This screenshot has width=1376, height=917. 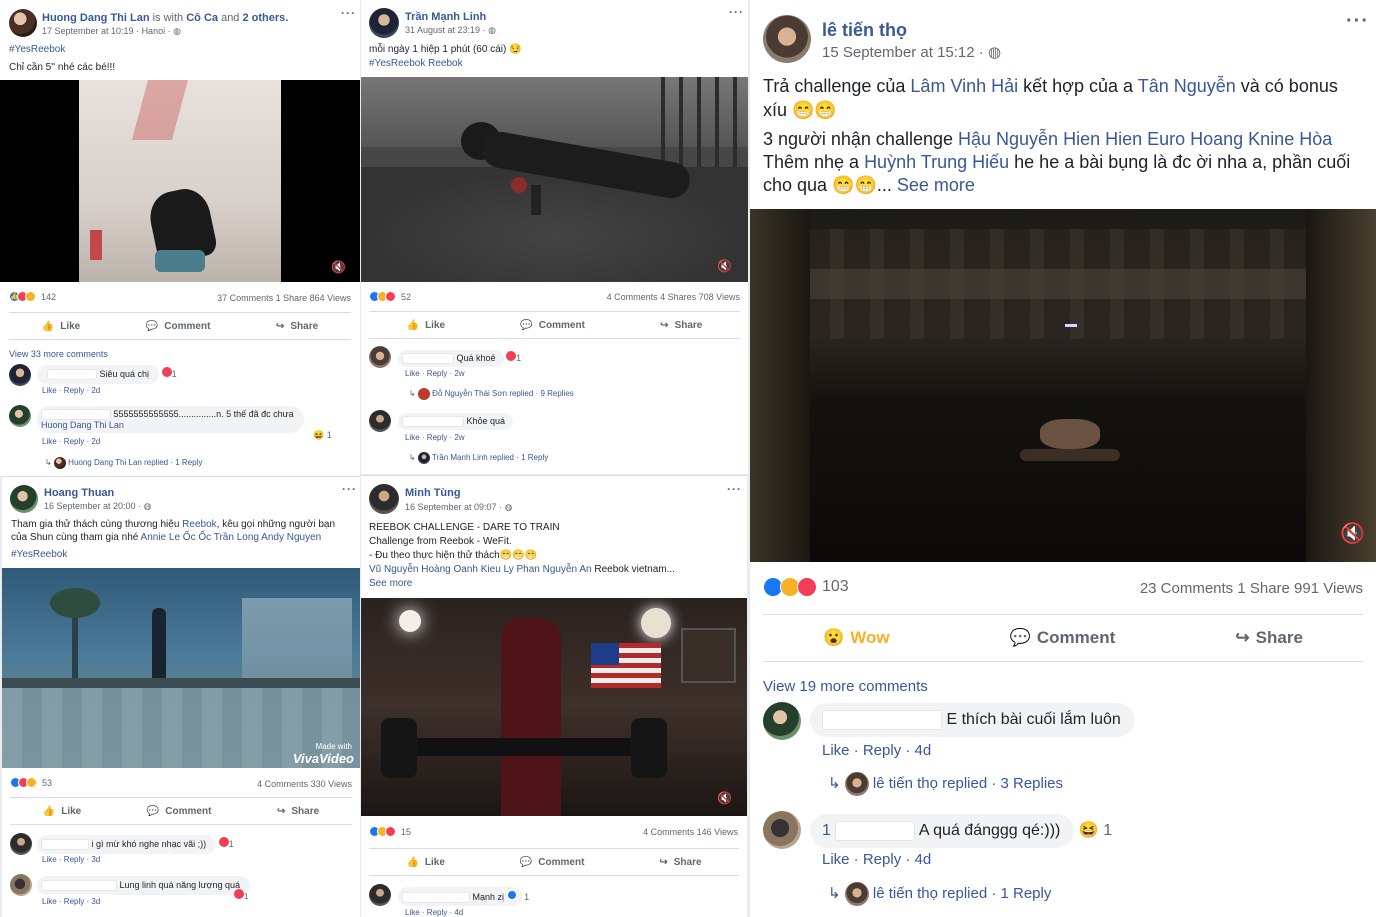 I want to click on author-name: lê tiến thọ, so click(x=864, y=30).